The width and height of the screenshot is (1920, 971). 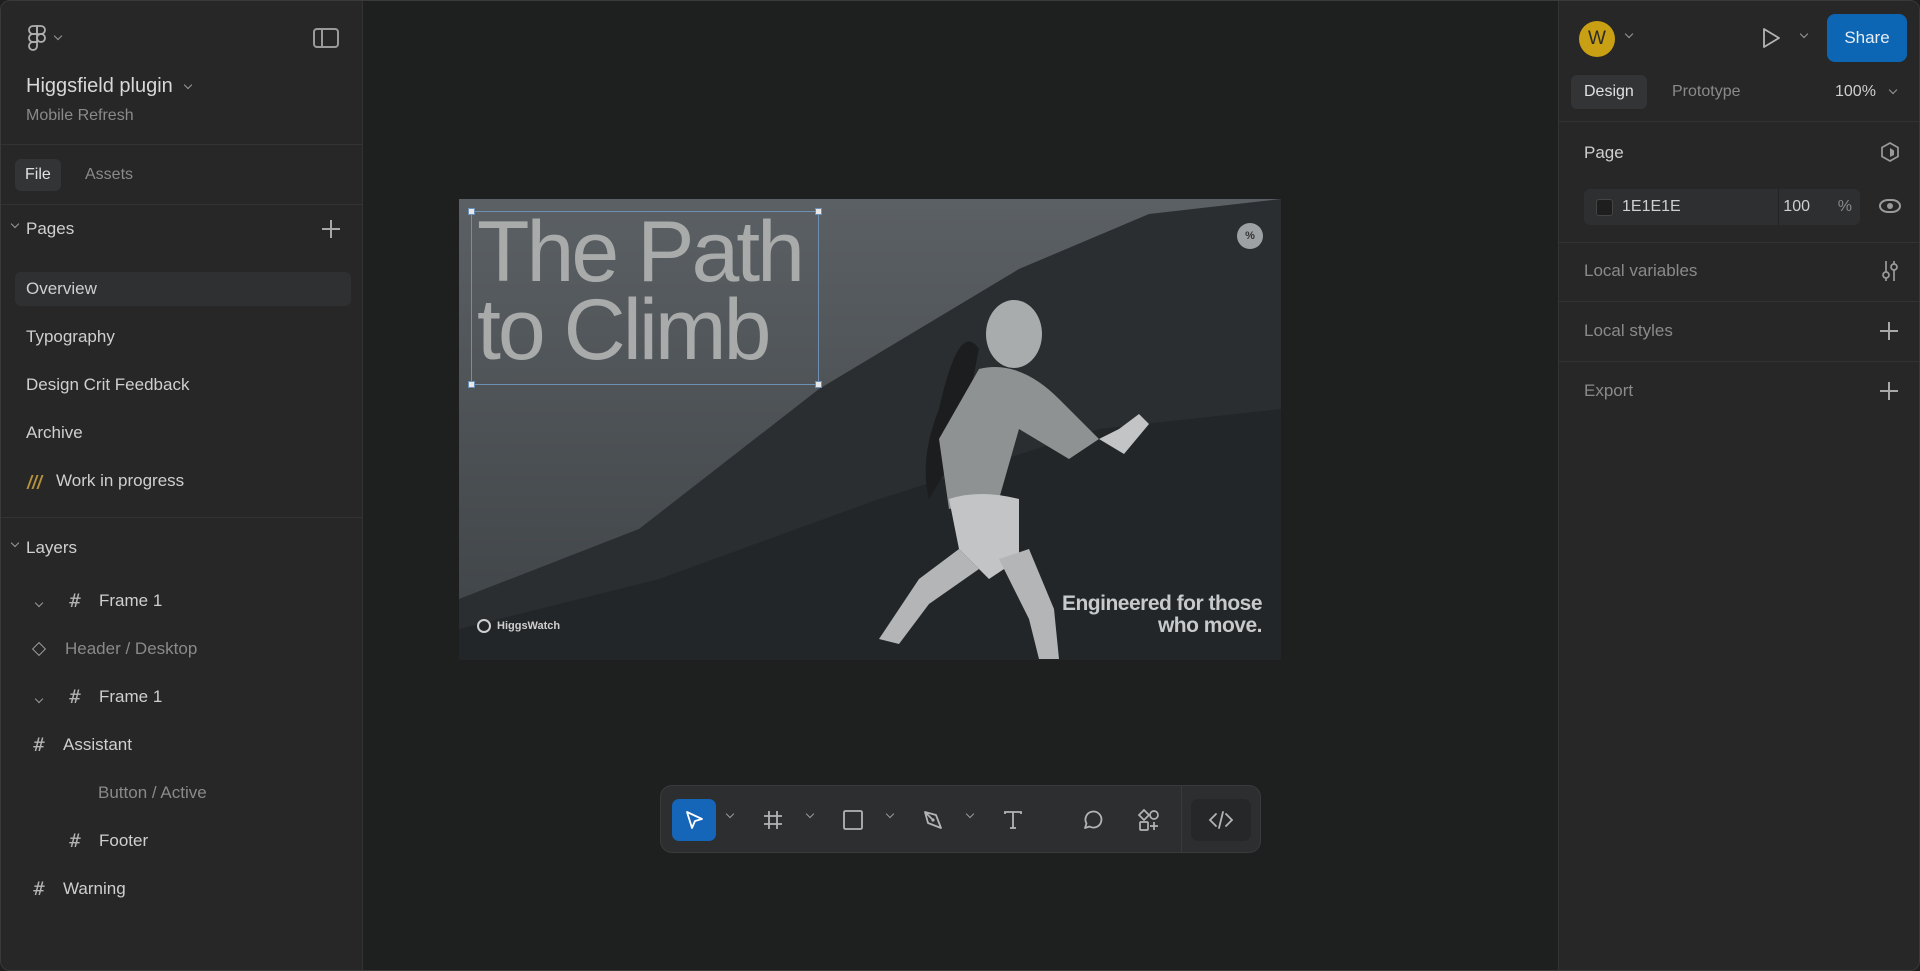 What do you see at coordinates (1889, 331) in the screenshot?
I see `add-style-icon` at bounding box center [1889, 331].